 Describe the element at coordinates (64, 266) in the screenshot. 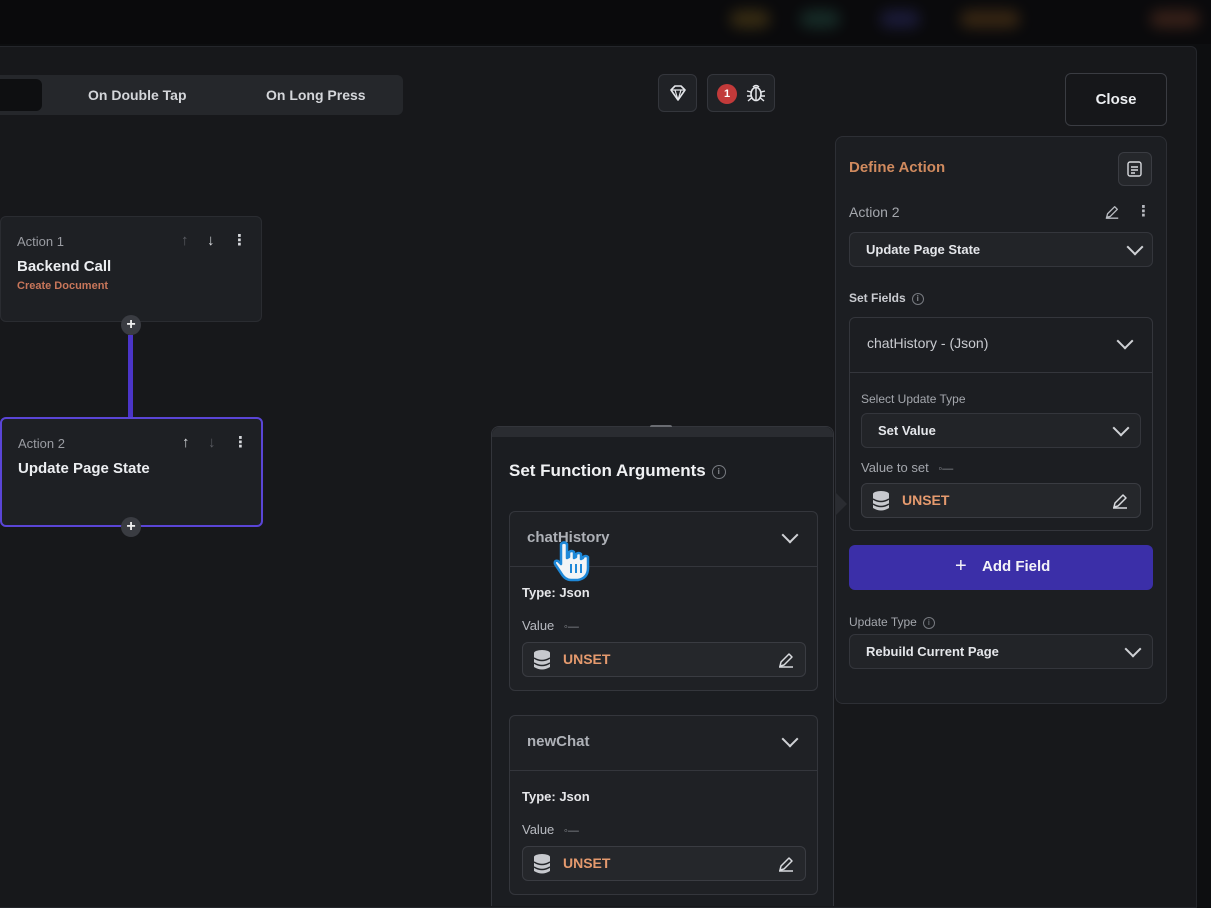

I see `action-node-title: Backend Call` at that location.